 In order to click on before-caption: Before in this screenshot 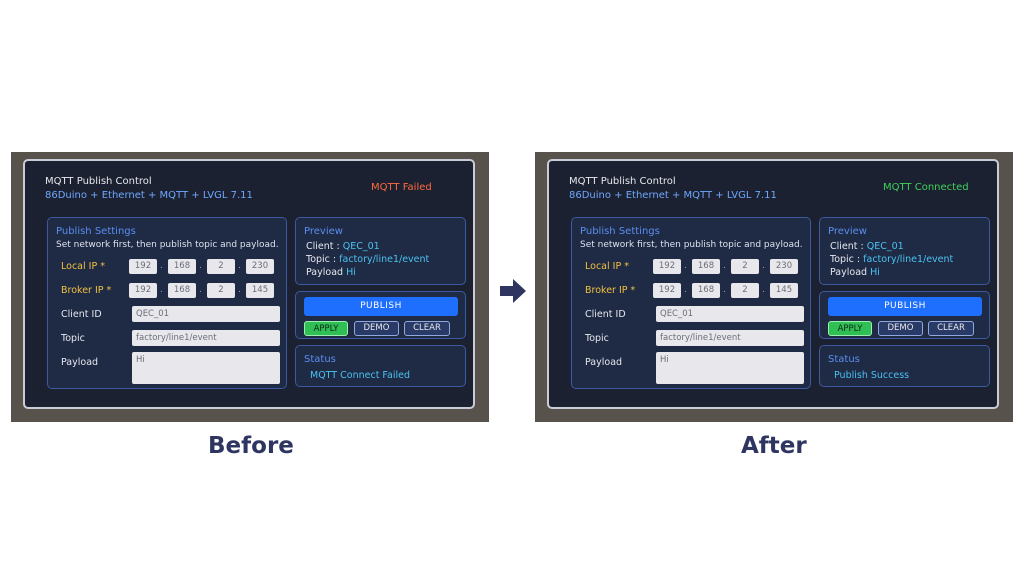, I will do `click(251, 446)`.